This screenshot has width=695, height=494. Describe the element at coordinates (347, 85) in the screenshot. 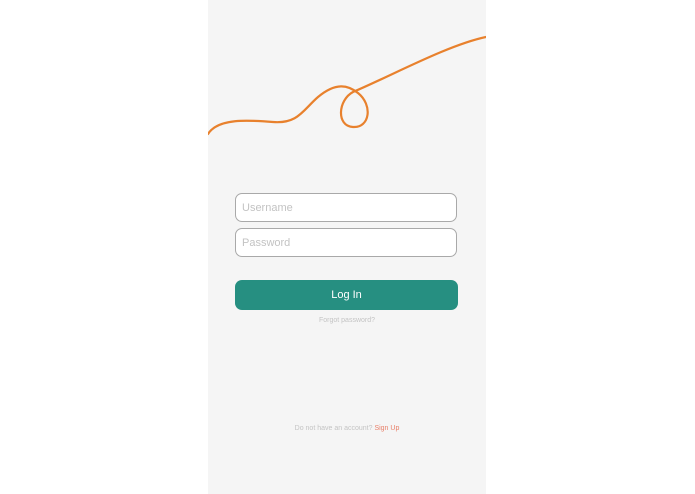

I see `wavy-line-decoration` at that location.